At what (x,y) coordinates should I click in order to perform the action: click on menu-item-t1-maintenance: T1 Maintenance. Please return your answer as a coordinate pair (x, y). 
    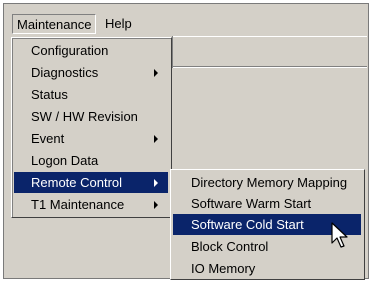
    Looking at the image, I should click on (91, 204).